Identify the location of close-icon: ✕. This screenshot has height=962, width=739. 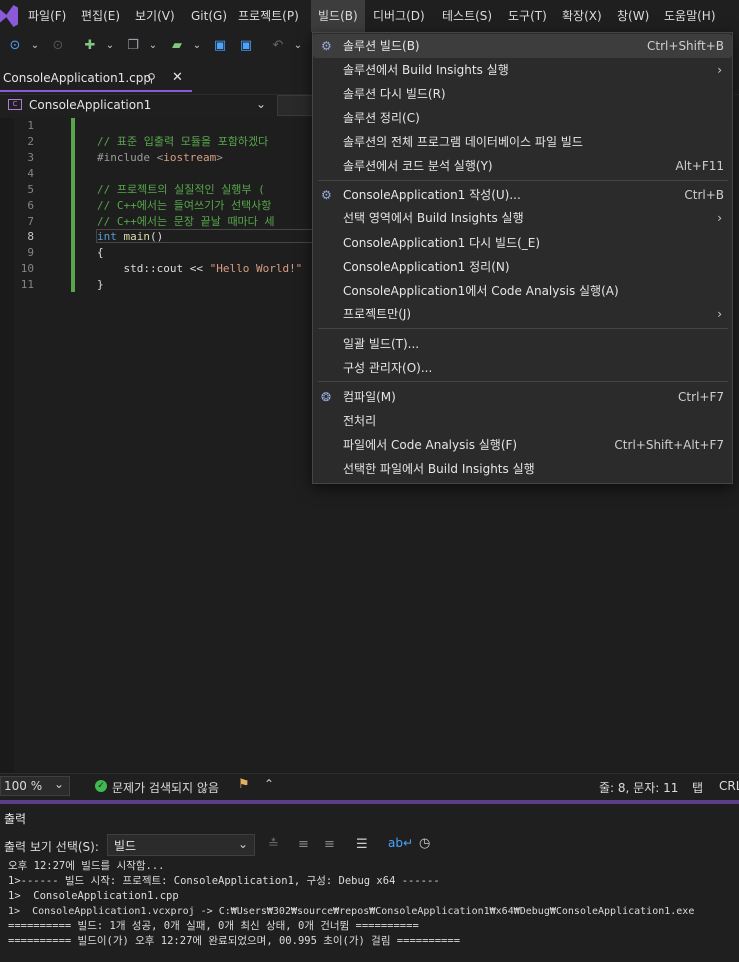
(177, 77).